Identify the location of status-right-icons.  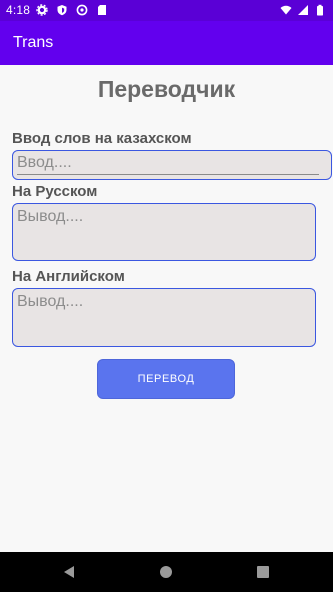
(303, 10).